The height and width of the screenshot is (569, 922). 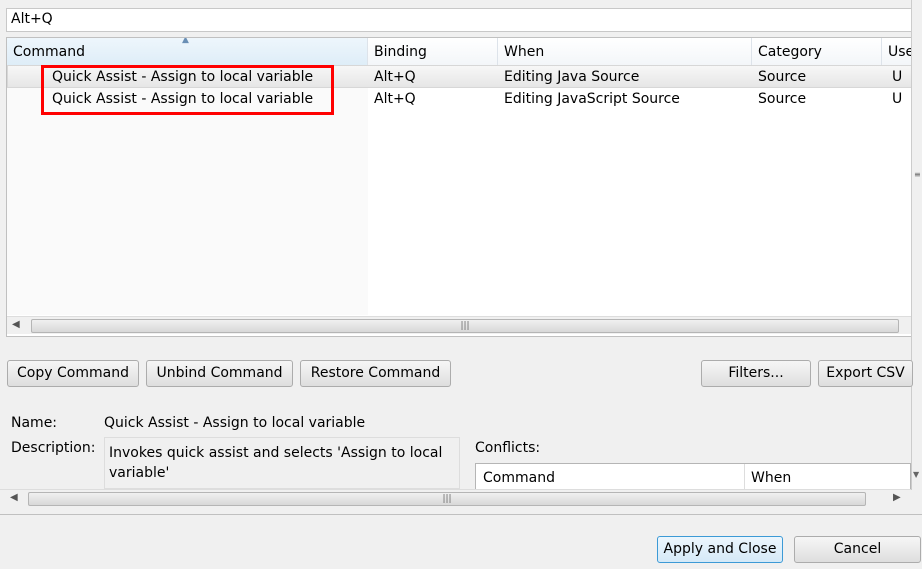 I want to click on scroll-right-icon: ▶, so click(x=897, y=497).